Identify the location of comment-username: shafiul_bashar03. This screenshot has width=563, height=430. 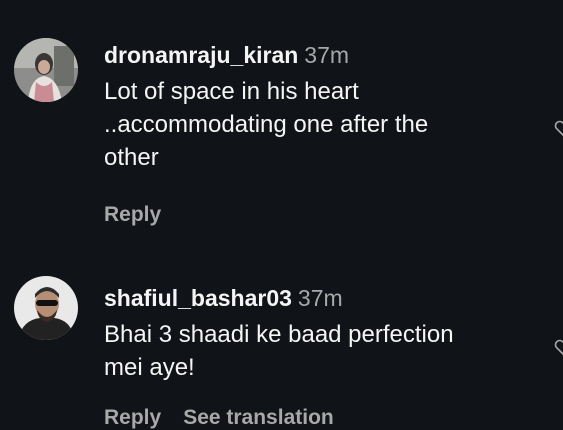
(198, 298).